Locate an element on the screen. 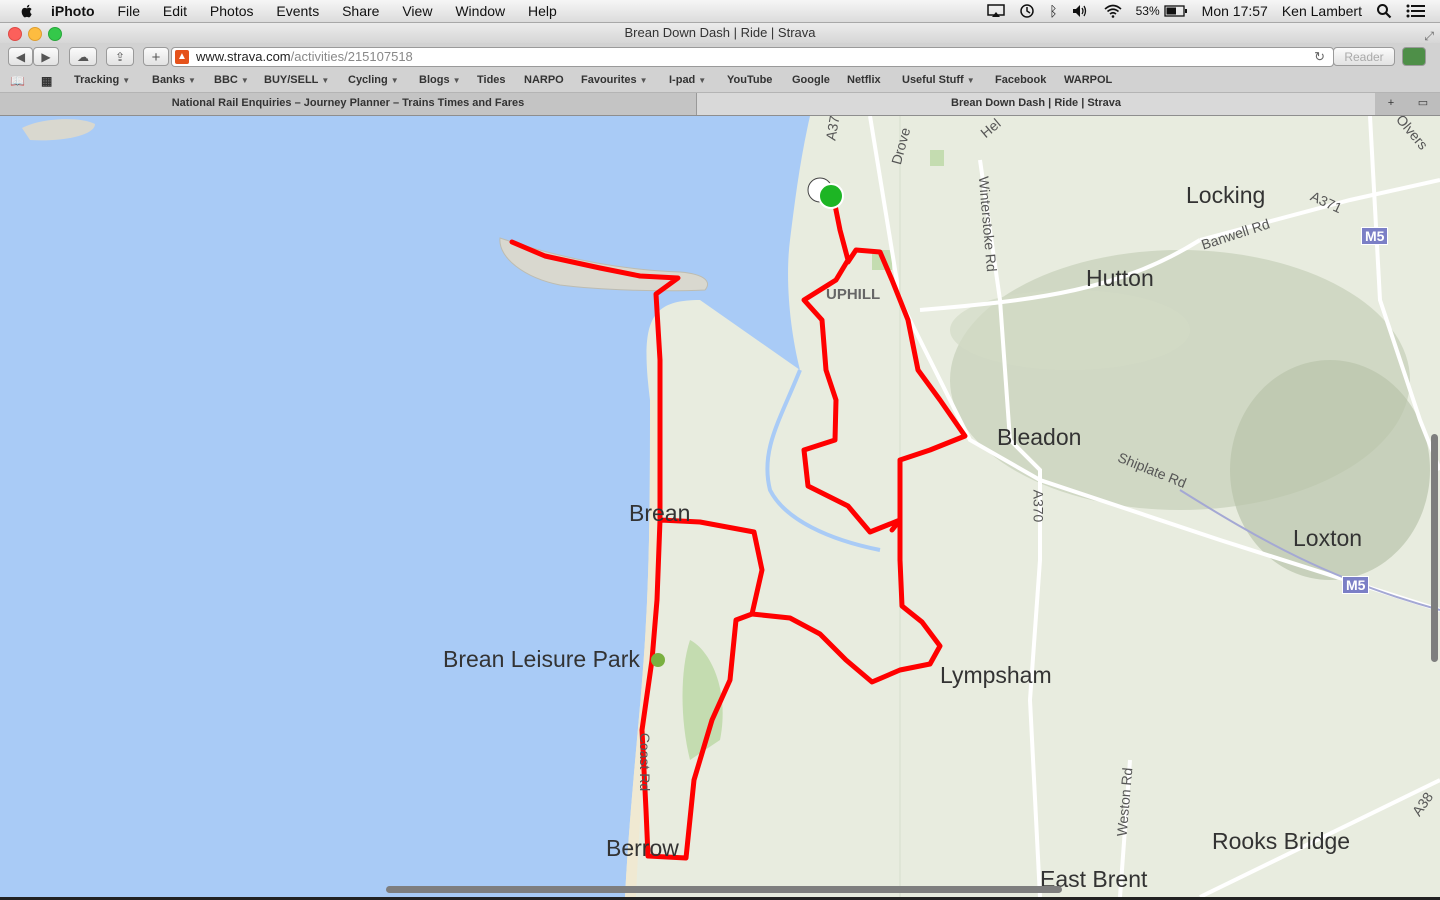 The height and width of the screenshot is (900, 1440). bookmark-facebook: Facebook is located at coordinates (1020, 80).